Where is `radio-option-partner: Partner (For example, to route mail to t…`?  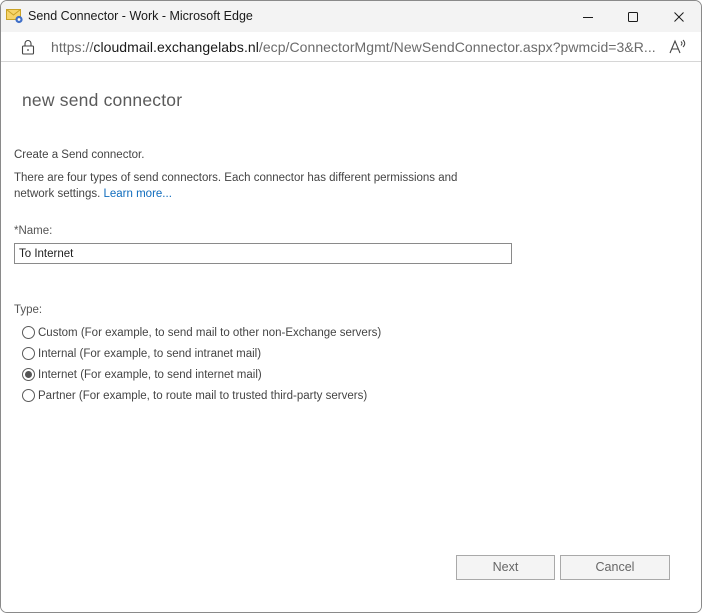
radio-option-partner: Partner (For example, to route mail to t… is located at coordinates (201, 395).